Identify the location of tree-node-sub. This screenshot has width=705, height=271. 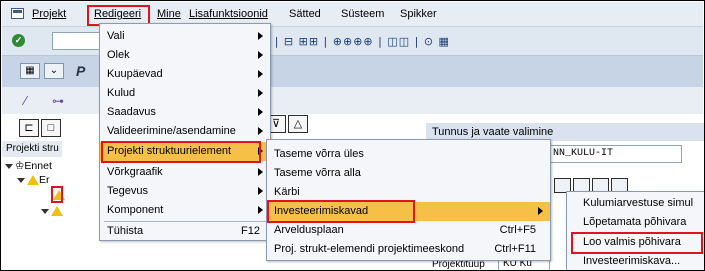
(52, 211).